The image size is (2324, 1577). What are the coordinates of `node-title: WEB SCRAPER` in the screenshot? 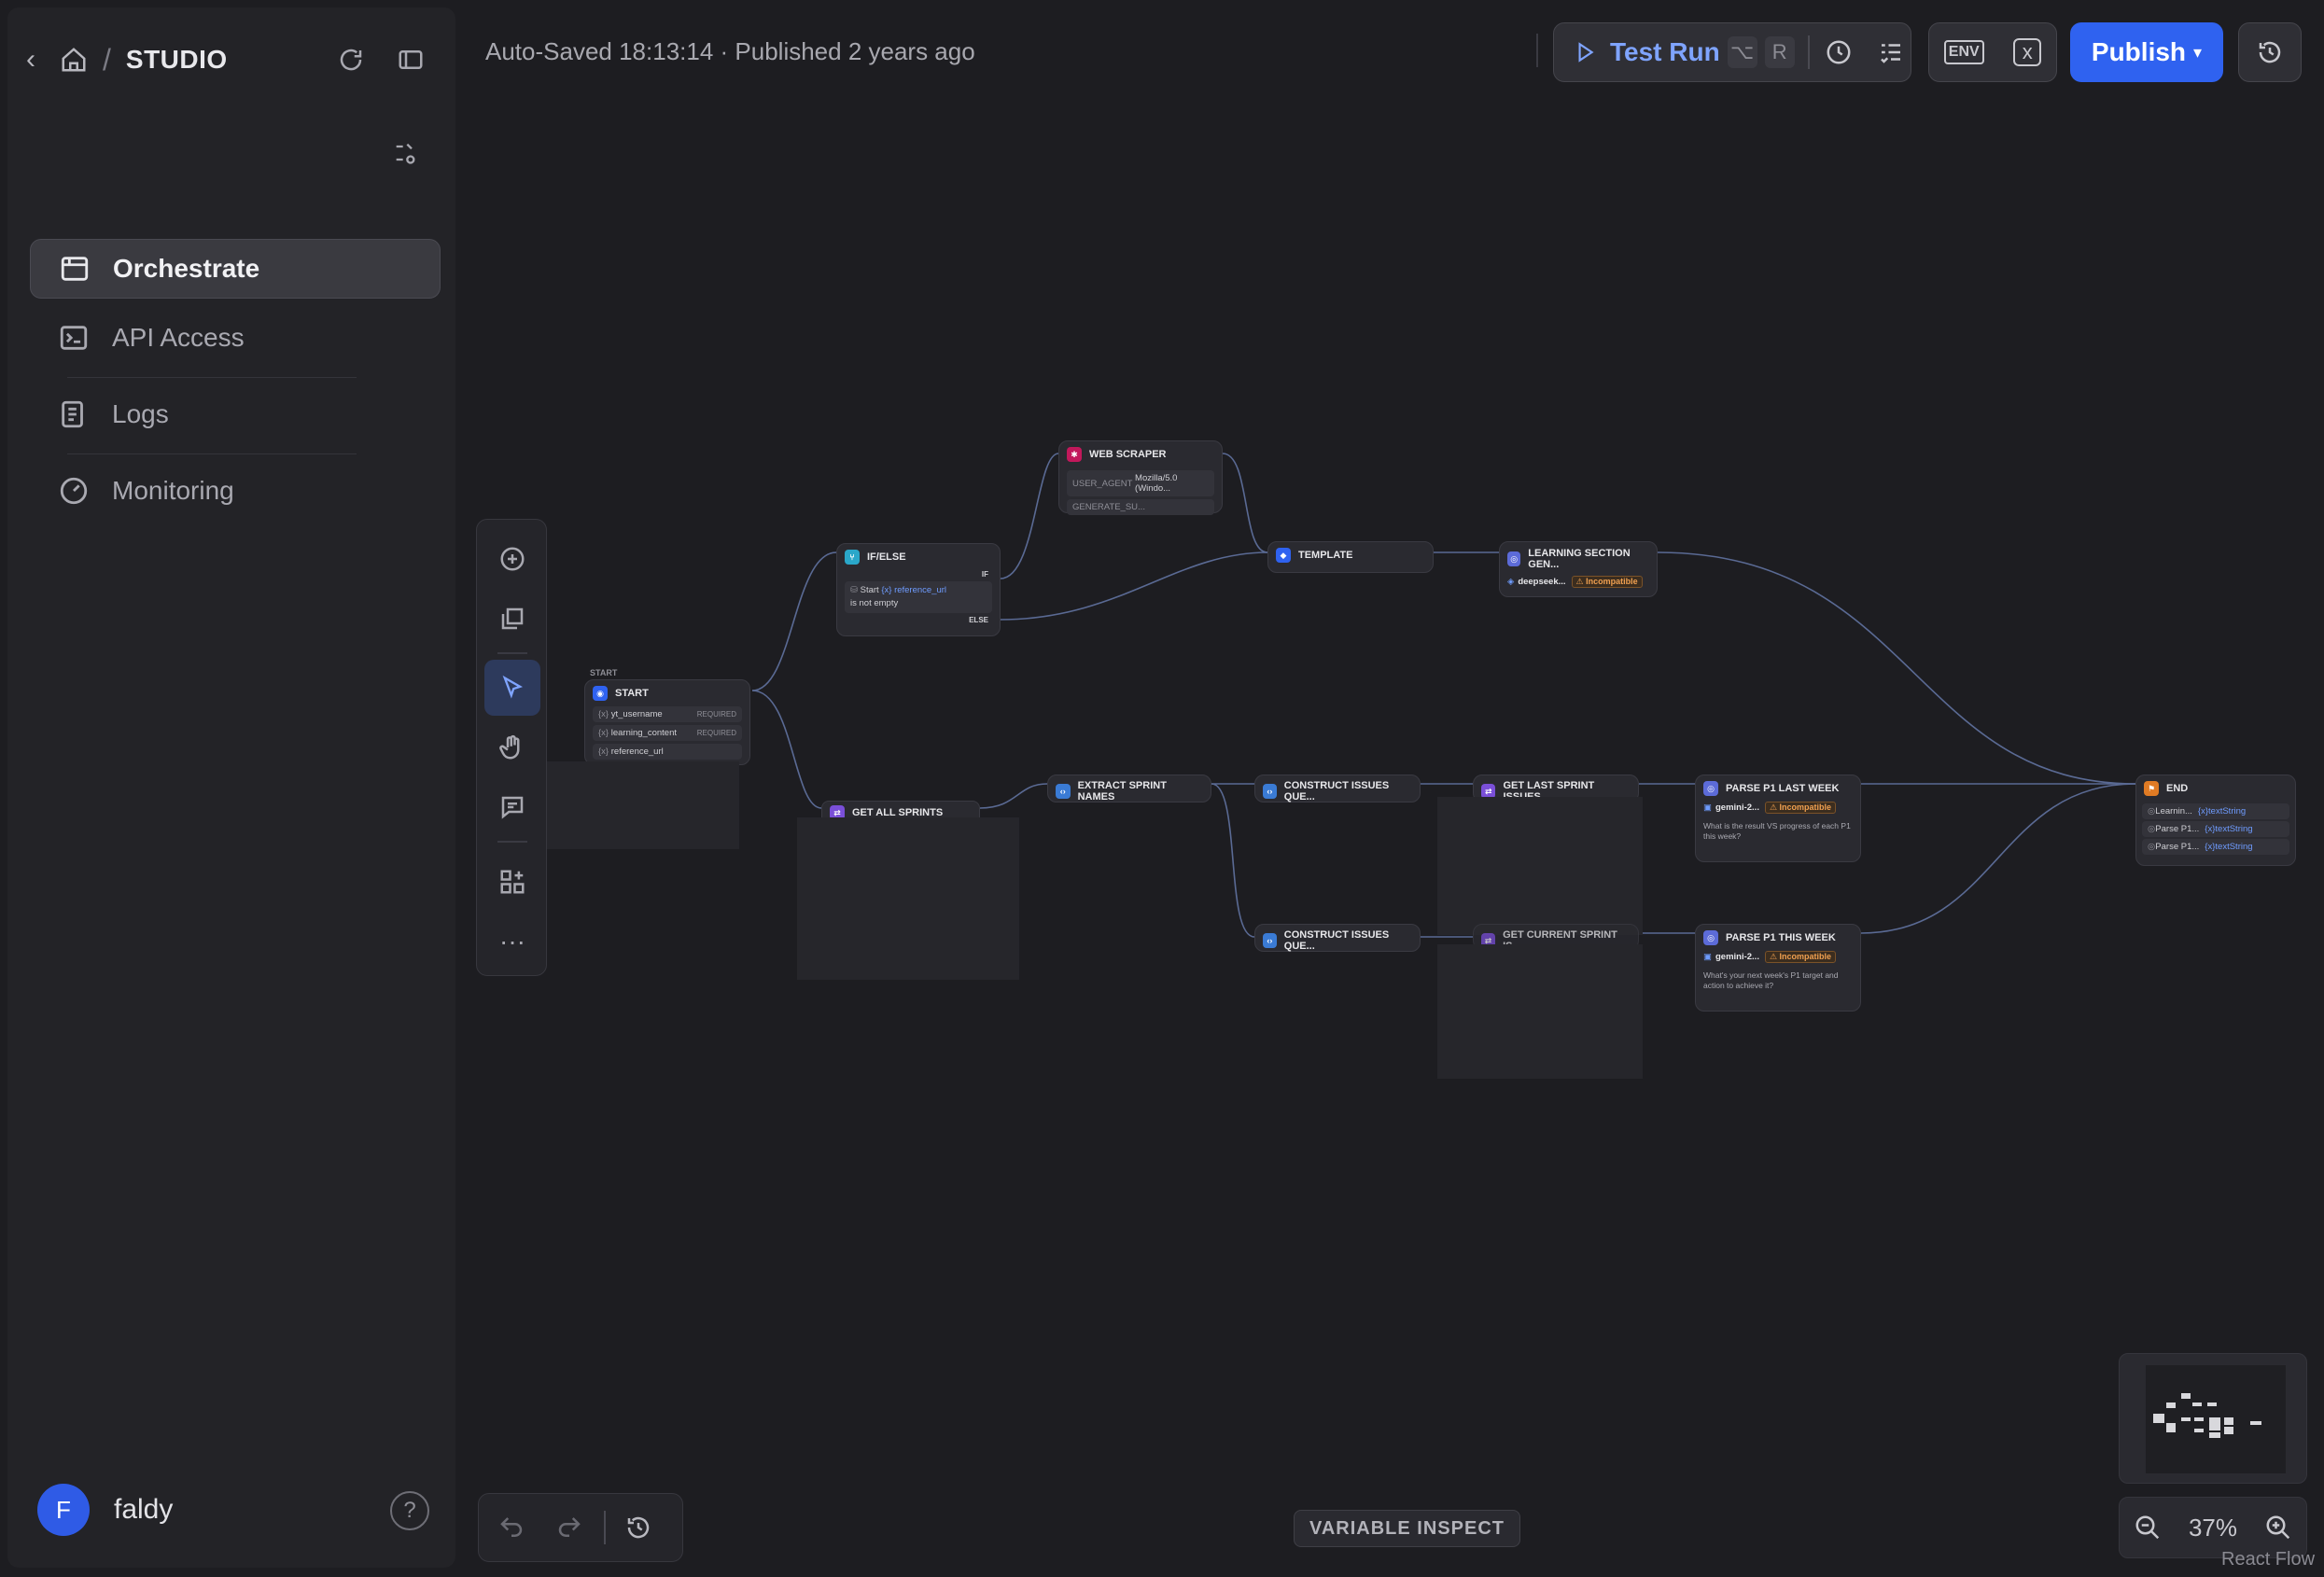 It's located at (1128, 454).